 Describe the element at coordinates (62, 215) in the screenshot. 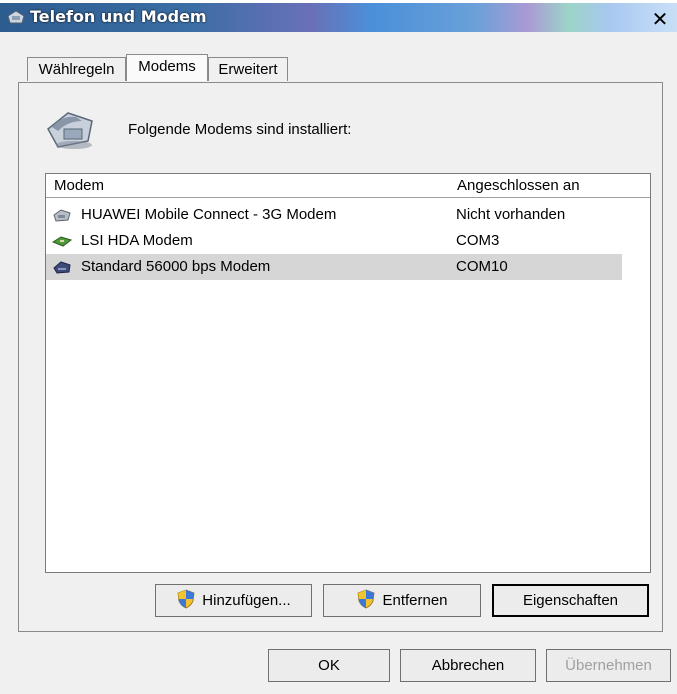

I see `modem-gray-icon` at that location.